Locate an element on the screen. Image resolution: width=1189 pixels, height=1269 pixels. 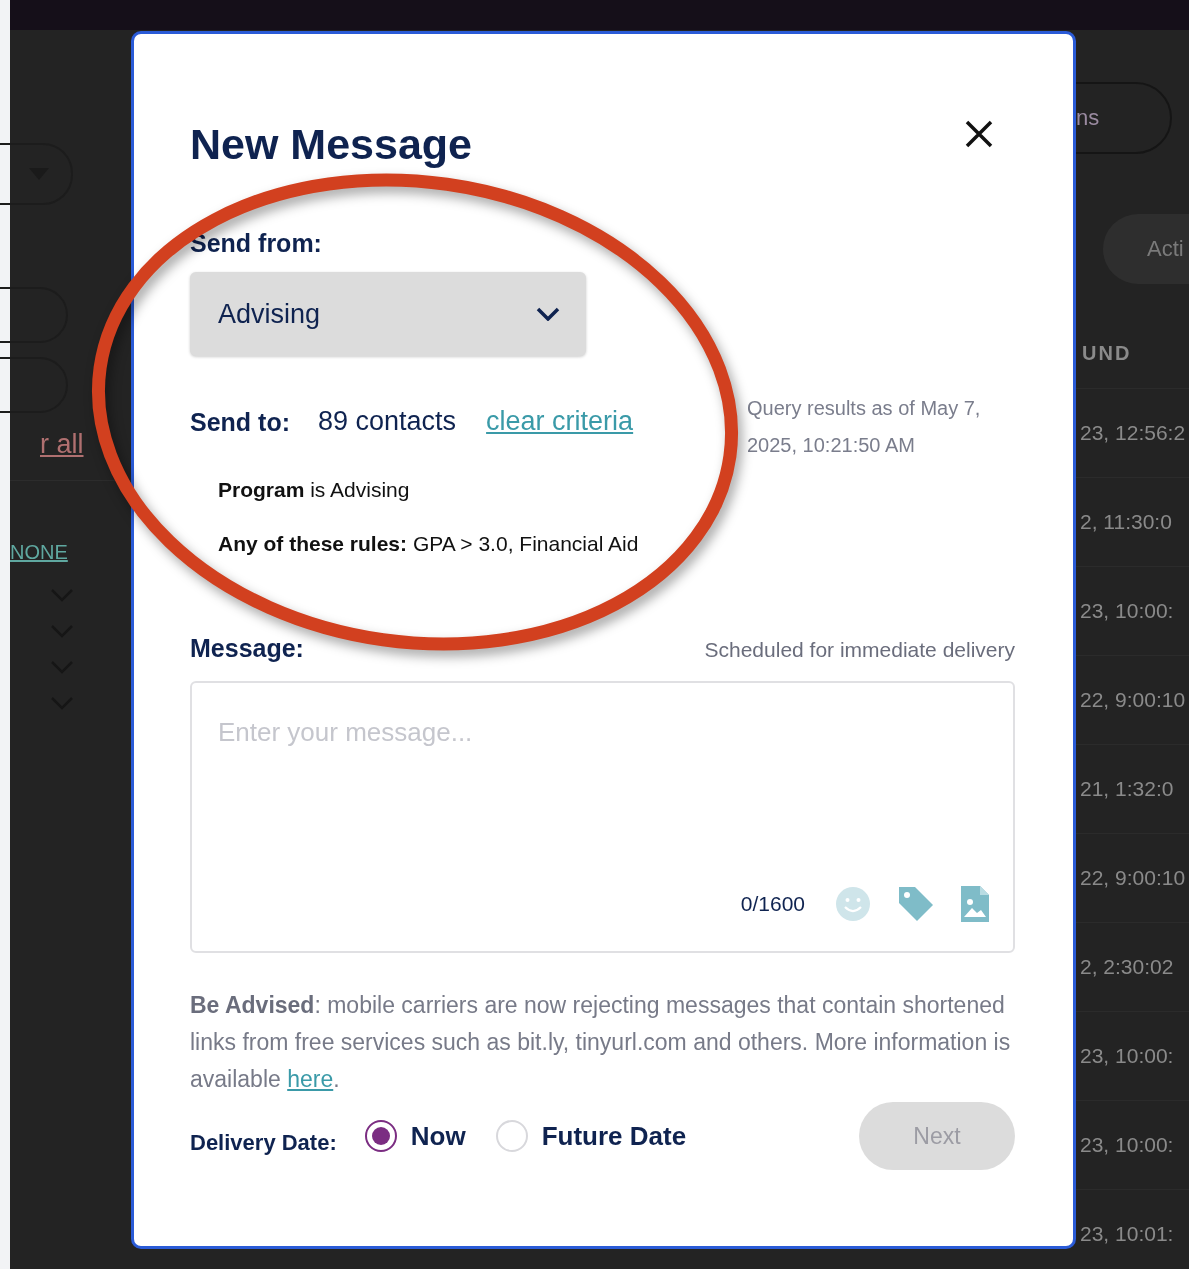
close-icon is located at coordinates (979, 134).